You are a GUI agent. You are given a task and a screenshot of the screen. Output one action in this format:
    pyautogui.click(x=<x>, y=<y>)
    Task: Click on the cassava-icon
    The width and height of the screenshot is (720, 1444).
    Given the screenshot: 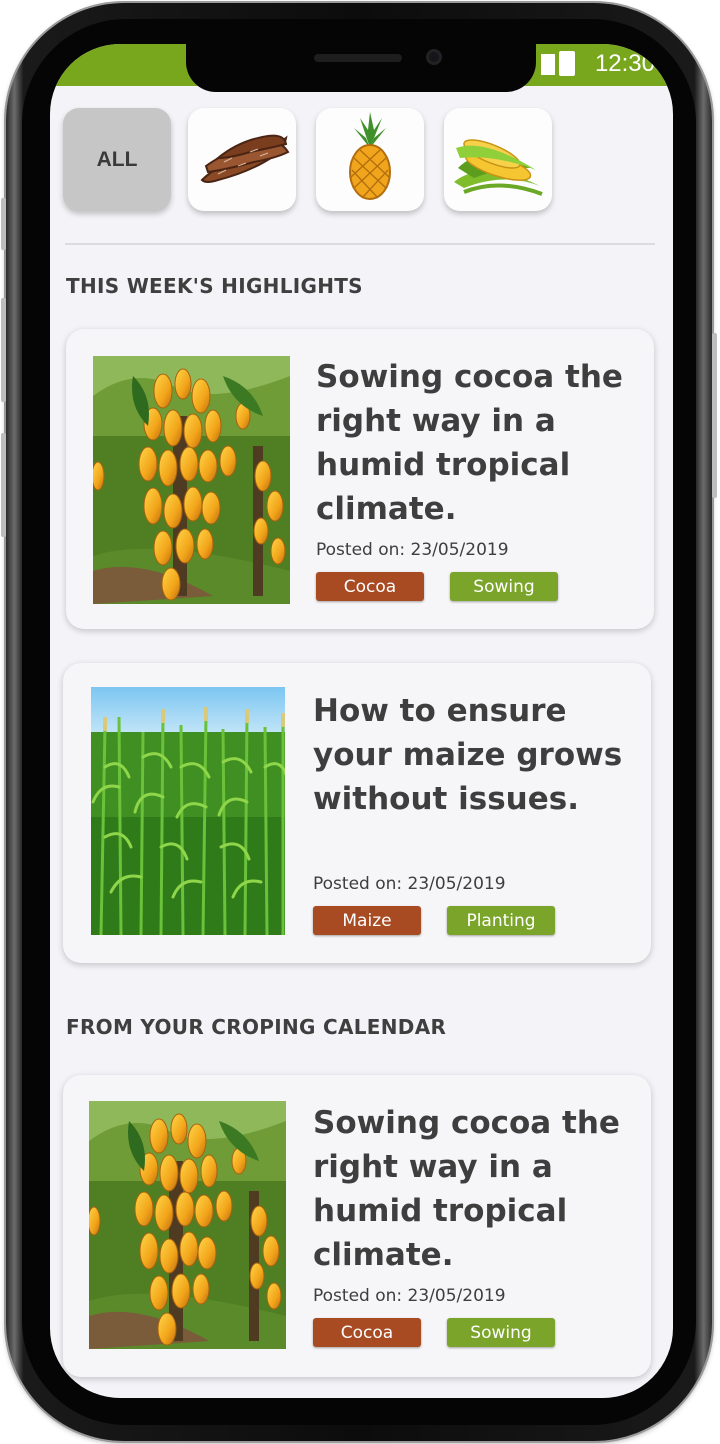 What is the action you would take?
    pyautogui.click(x=245, y=158)
    